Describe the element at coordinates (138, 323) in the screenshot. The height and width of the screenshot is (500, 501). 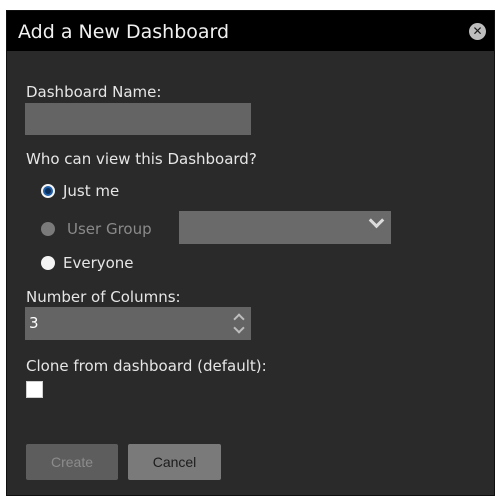
I see `columns-stepper: 3` at that location.